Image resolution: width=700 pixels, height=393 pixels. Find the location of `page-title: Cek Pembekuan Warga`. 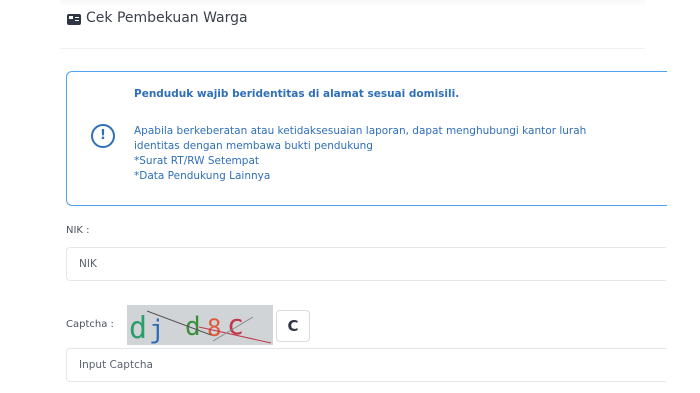

page-title: Cek Pembekuan Warga is located at coordinates (167, 18).